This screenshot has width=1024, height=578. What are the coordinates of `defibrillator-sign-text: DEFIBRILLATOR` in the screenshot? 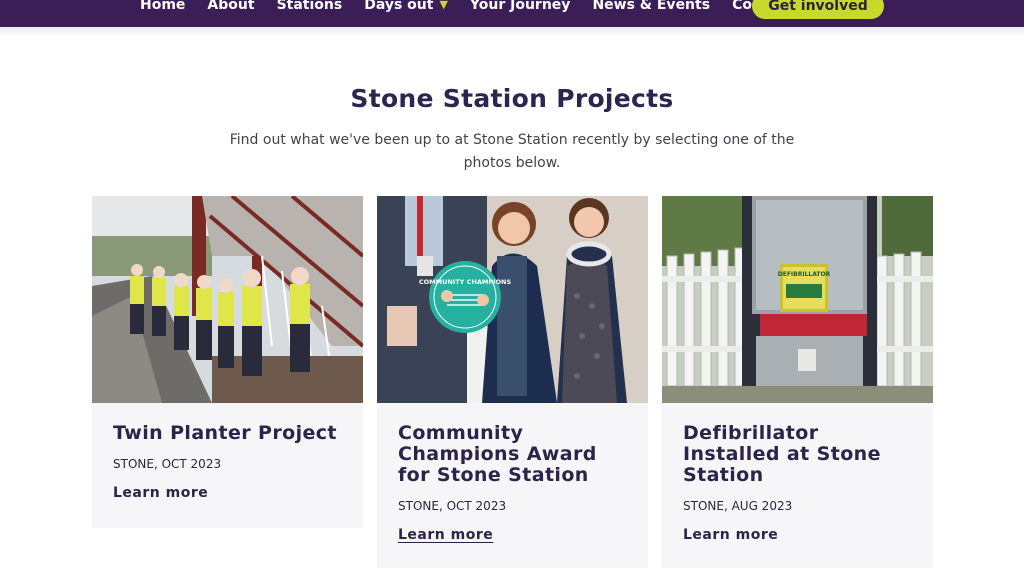 It's located at (804, 274).